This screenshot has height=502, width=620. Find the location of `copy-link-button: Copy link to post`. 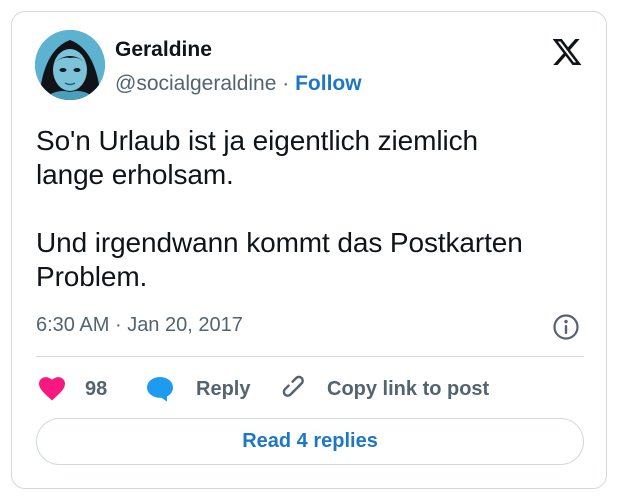

copy-link-button: Copy link to post is located at coordinates (385, 389).